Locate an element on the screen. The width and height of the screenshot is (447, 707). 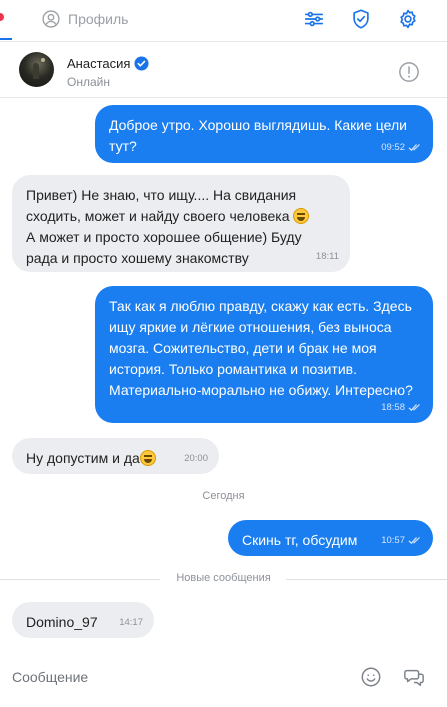
message-incoming: Ну допустим и да 20:00 is located at coordinates (115, 456).